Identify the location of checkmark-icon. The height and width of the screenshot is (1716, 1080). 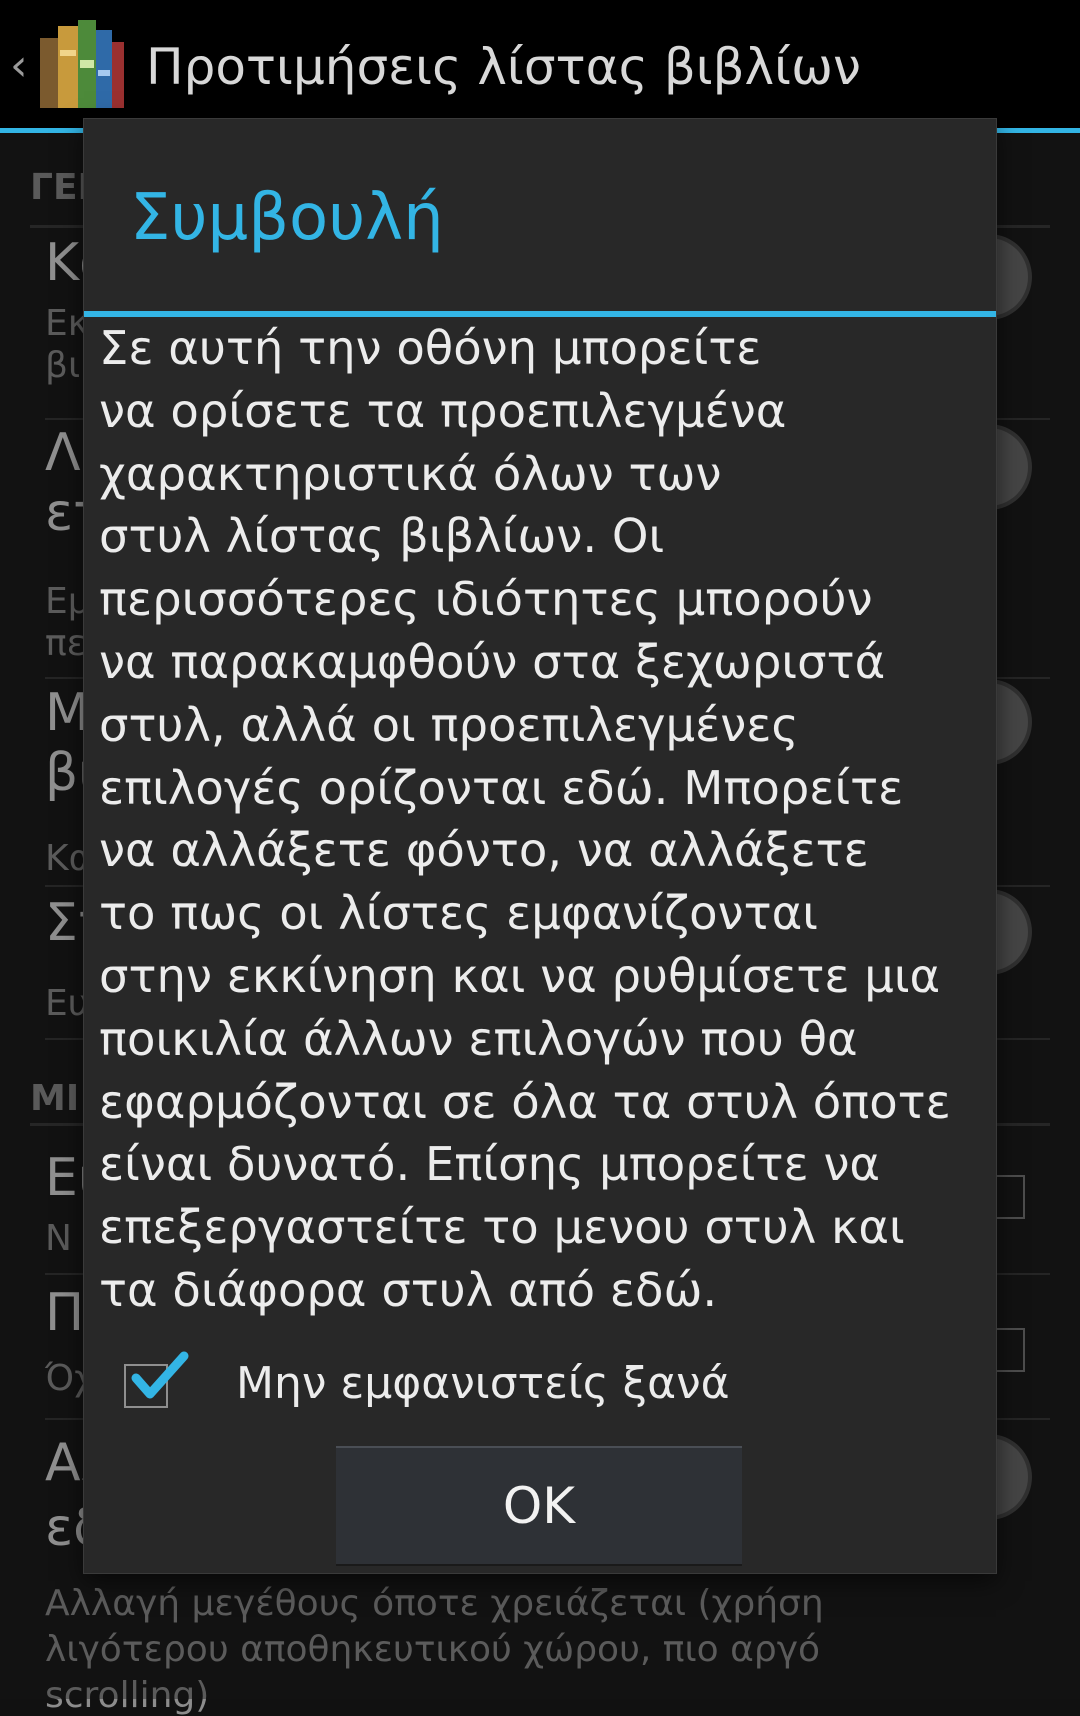
(160, 1375).